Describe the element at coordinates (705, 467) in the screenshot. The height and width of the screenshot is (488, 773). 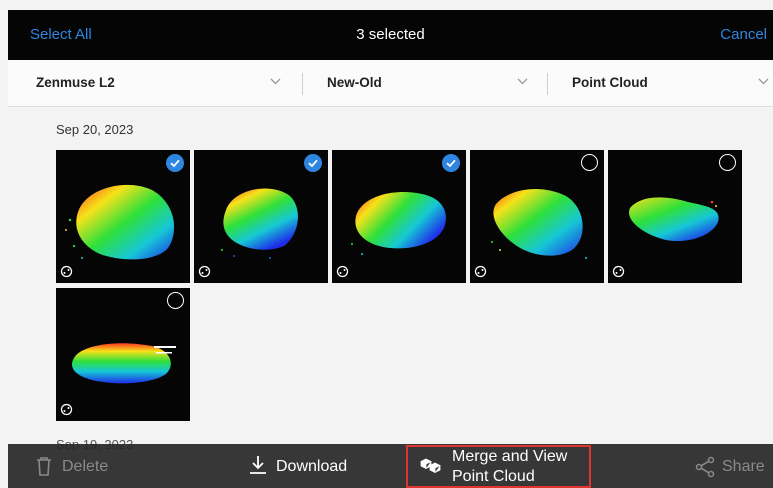
I see `share-icon` at that location.